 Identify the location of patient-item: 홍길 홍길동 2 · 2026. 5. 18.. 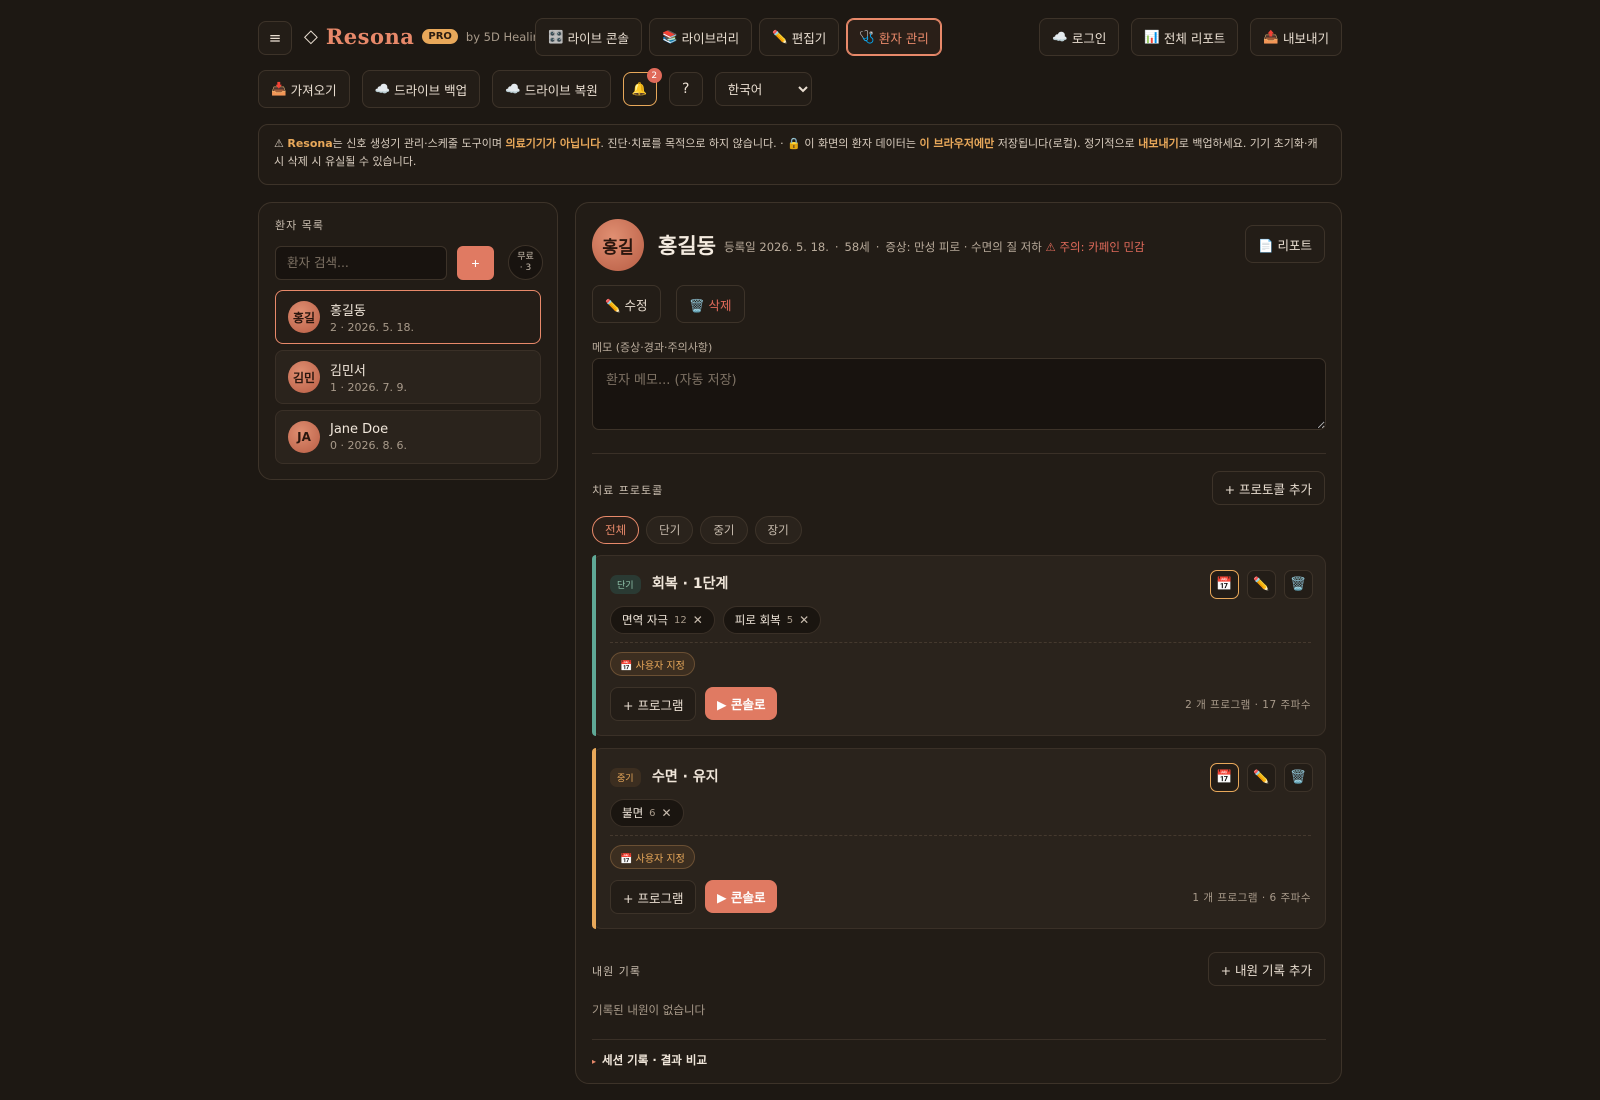
(408, 317).